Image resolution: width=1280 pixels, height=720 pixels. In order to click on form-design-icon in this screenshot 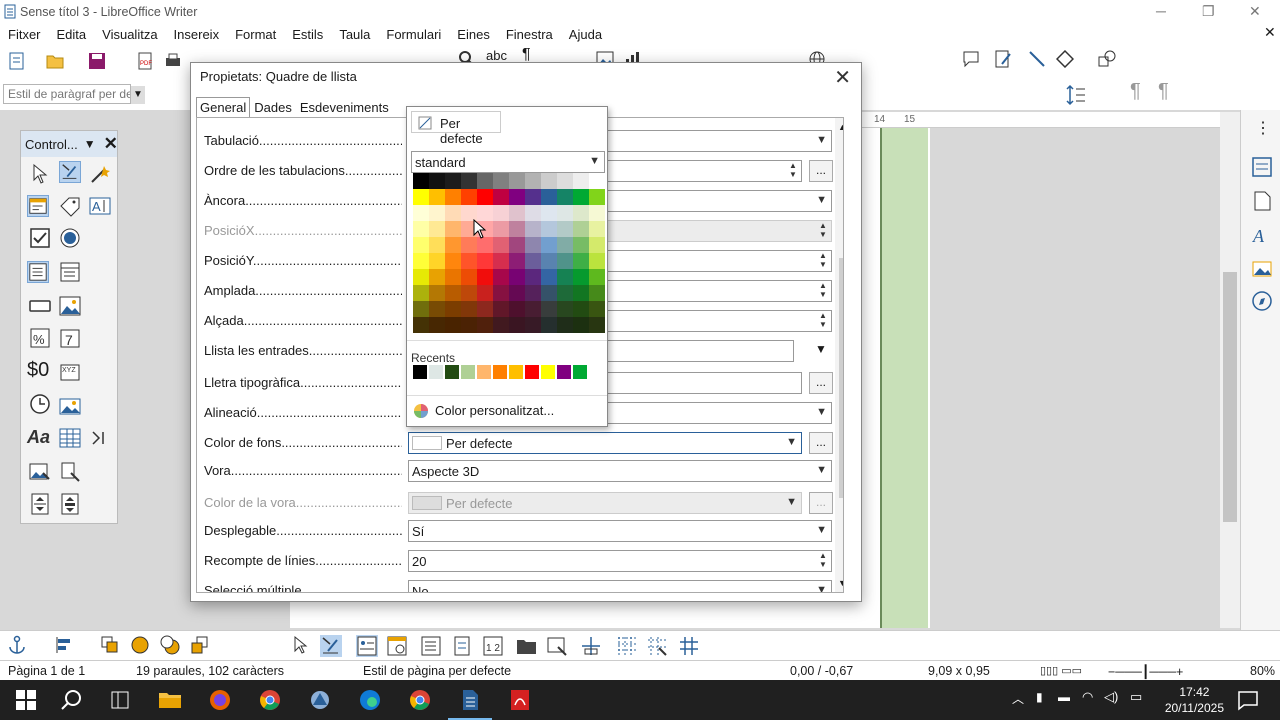, I will do `click(38, 206)`.